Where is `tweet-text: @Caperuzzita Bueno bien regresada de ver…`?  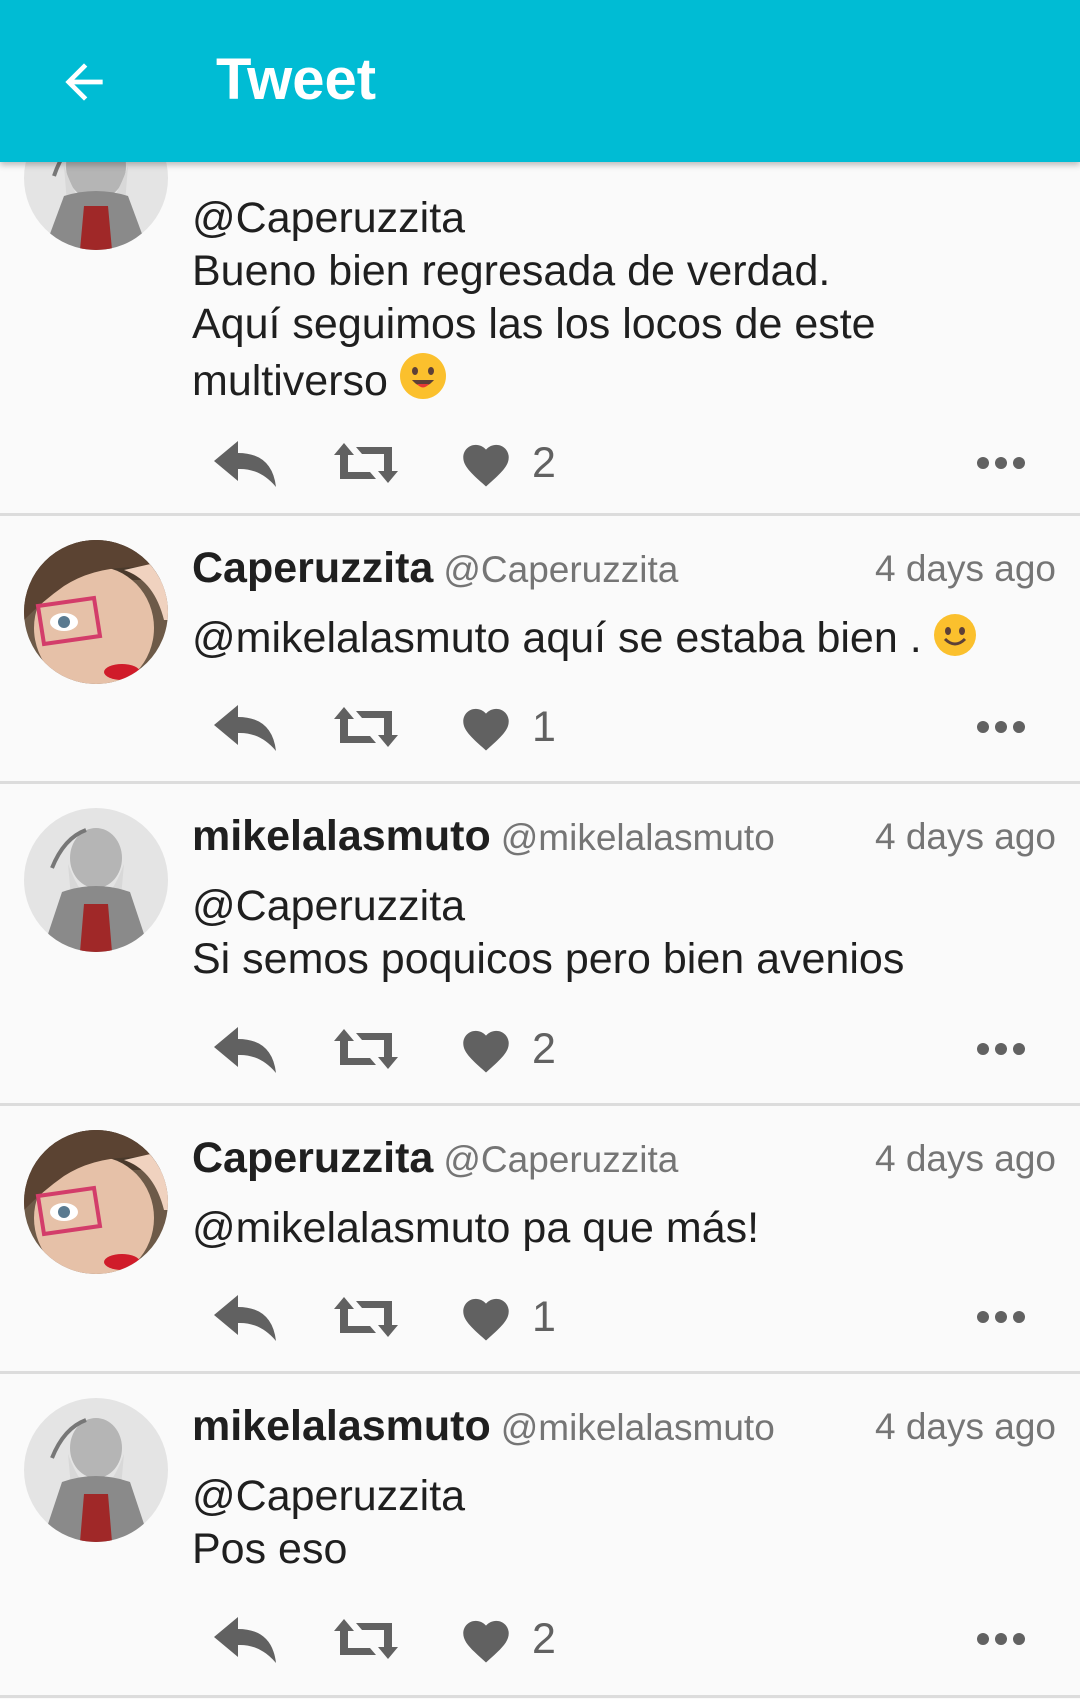
tweet-text: @Caperuzzita Bueno bien regresada de ver… is located at coordinates (621, 303).